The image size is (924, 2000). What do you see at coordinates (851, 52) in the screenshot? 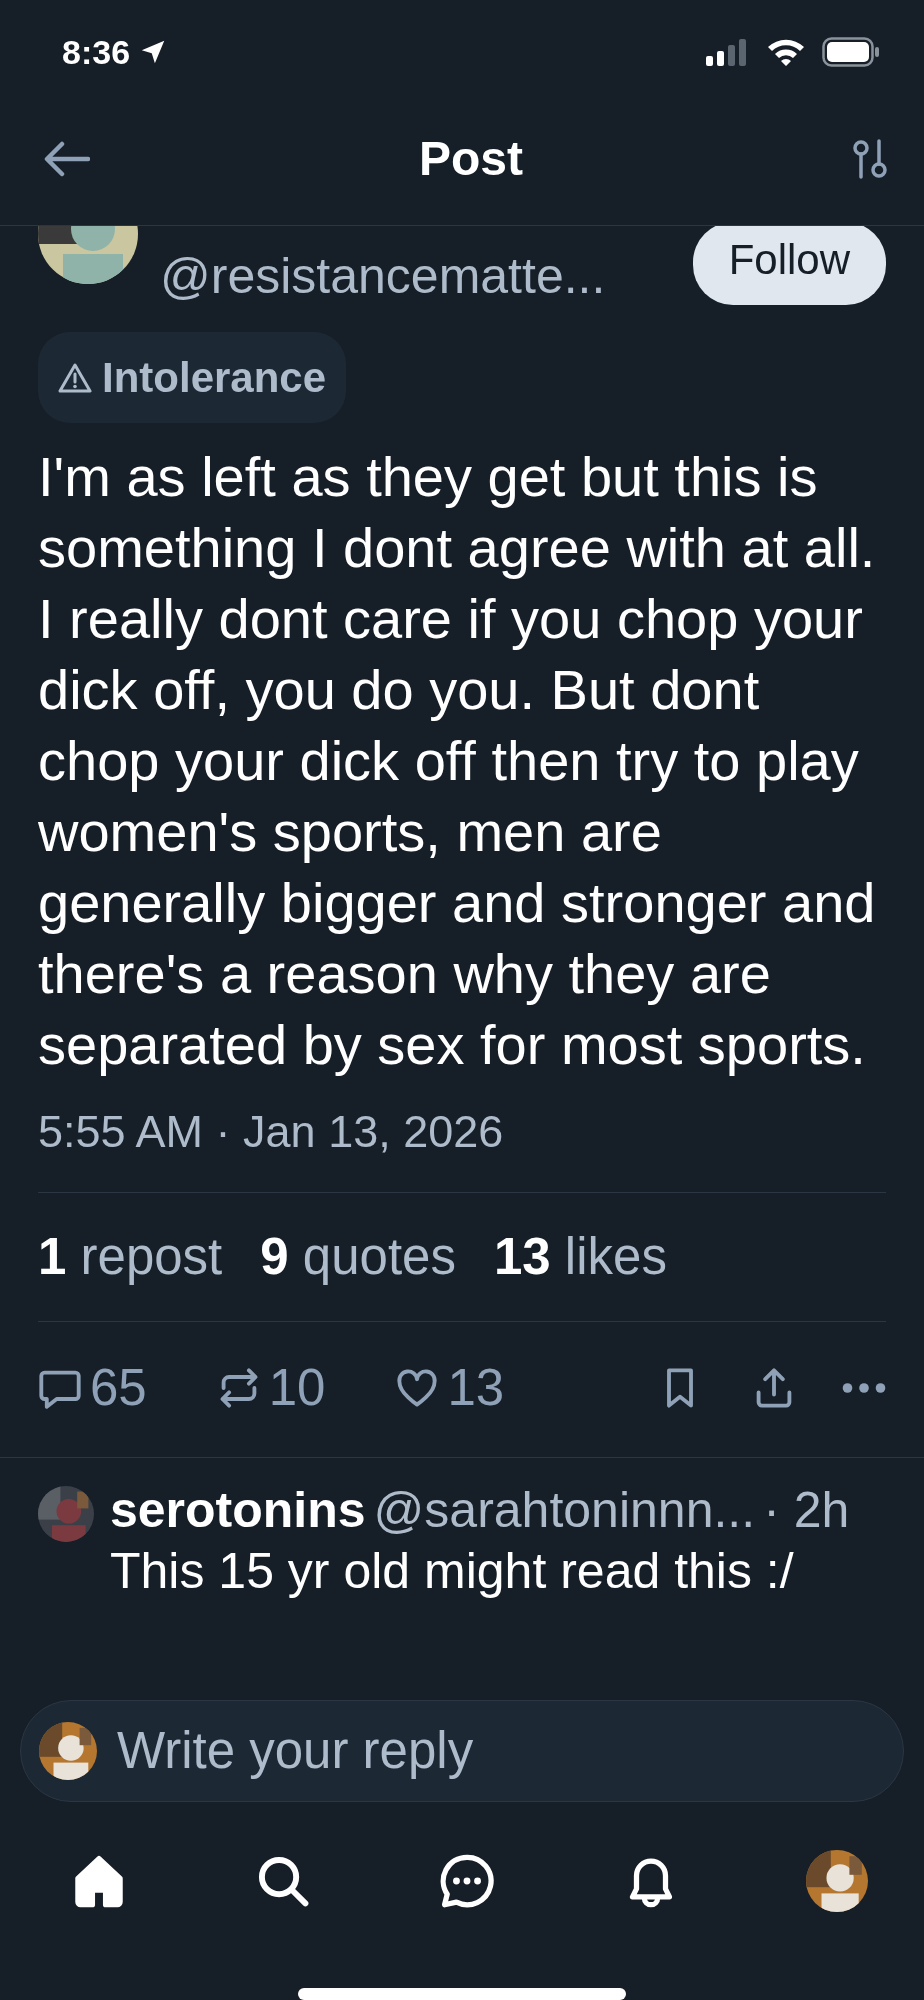
I see `battery-icon` at bounding box center [851, 52].